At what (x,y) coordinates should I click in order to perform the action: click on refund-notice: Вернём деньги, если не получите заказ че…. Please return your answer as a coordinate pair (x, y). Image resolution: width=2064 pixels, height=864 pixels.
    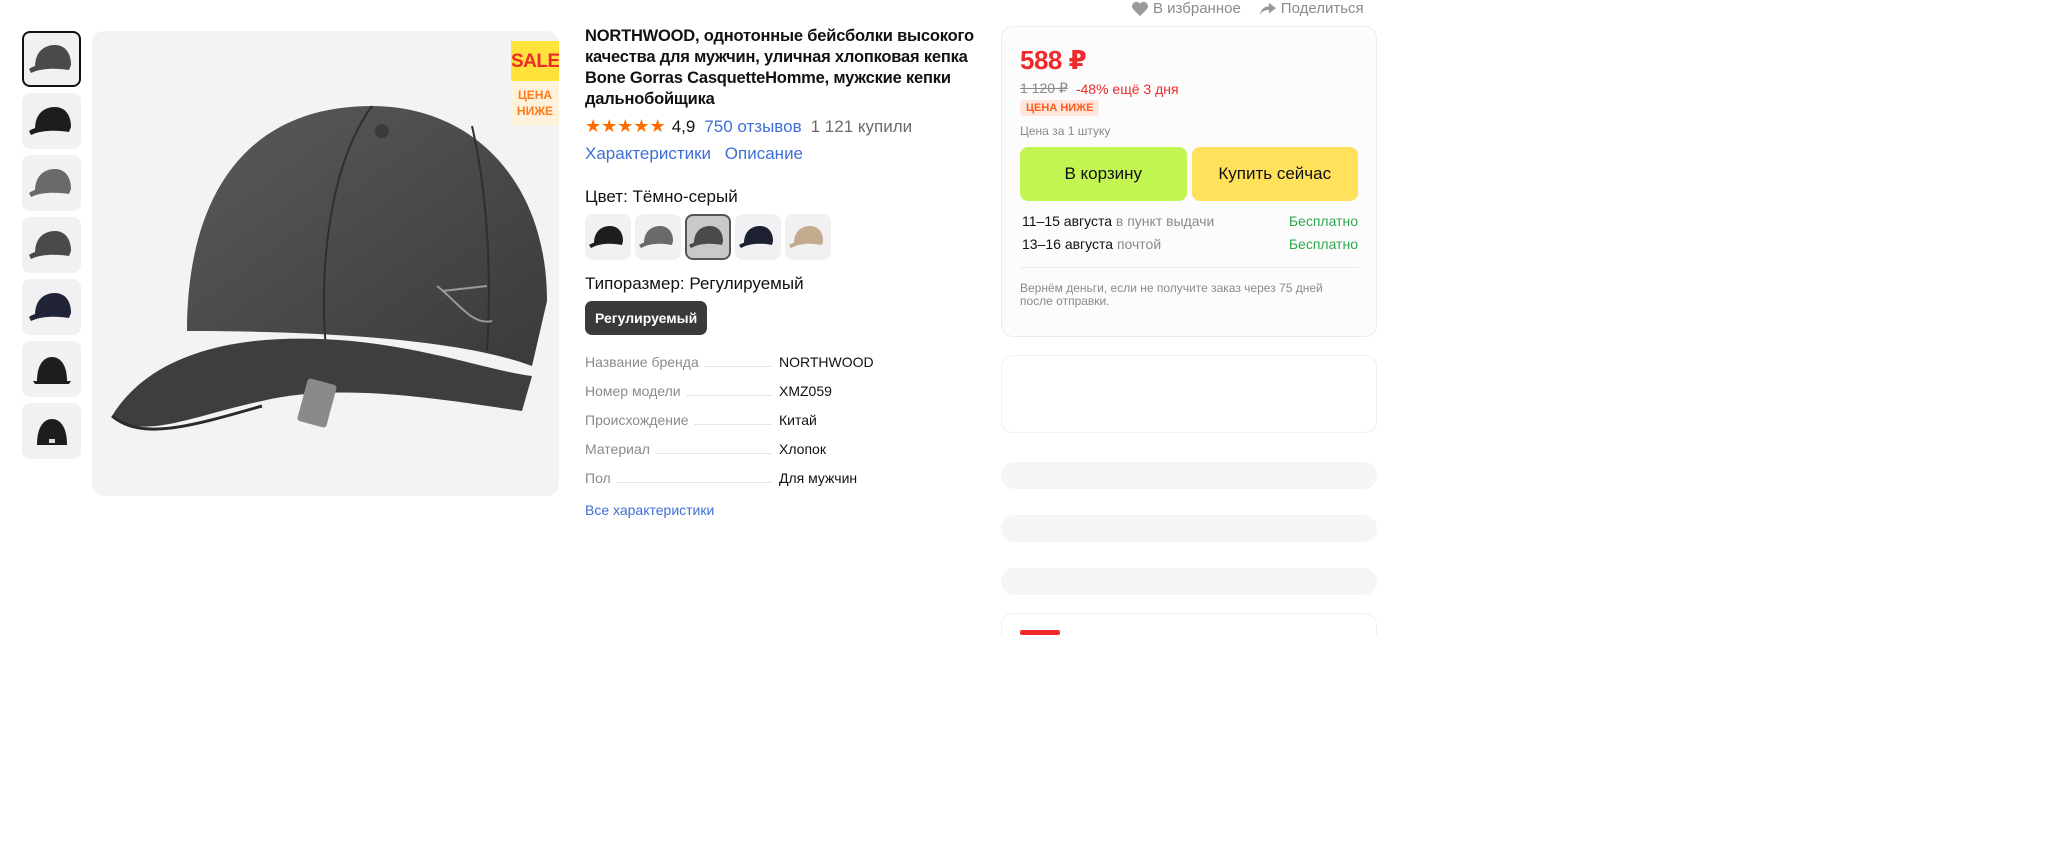
    Looking at the image, I should click on (1171, 294).